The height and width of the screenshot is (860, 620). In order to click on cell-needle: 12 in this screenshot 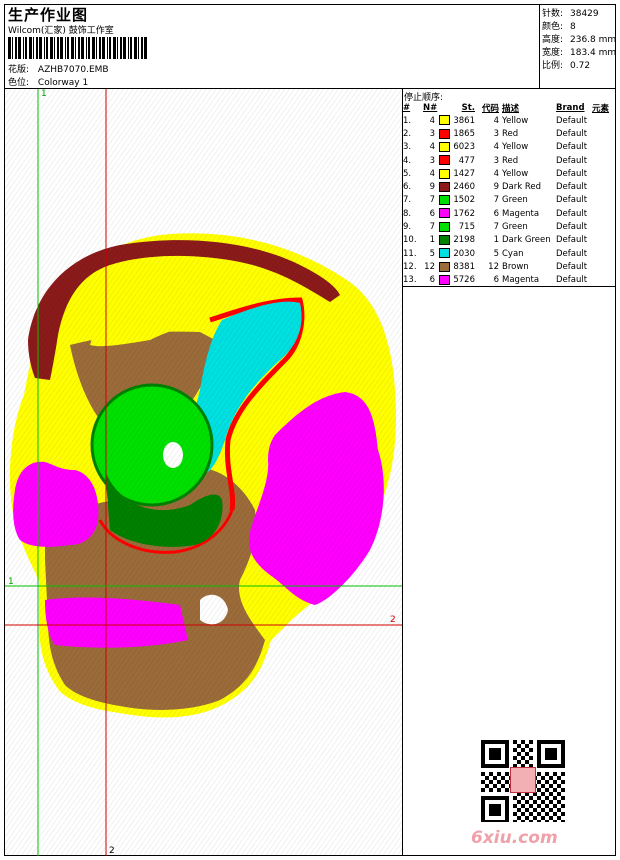, I will do `click(429, 266)`.